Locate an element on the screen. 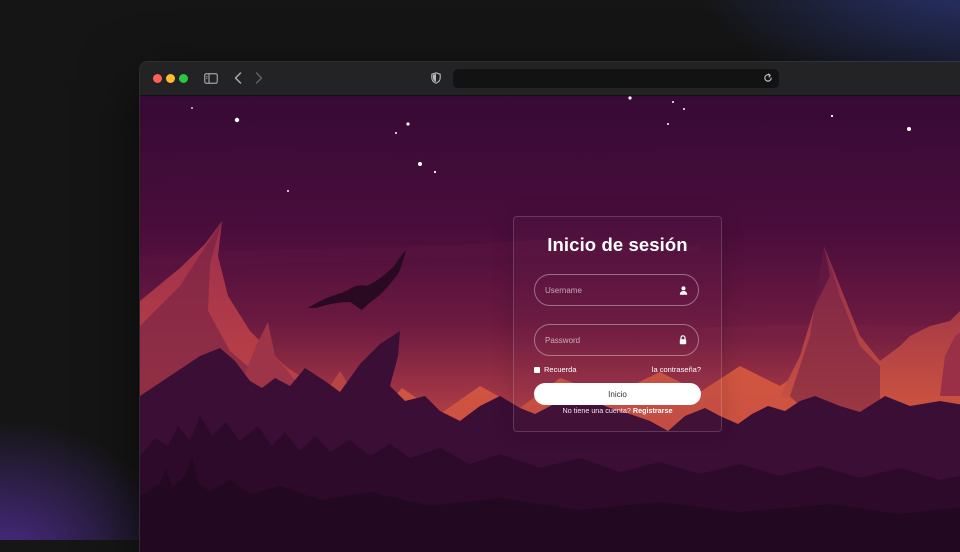  remember-checkbox: Recuerda is located at coordinates (555, 369).